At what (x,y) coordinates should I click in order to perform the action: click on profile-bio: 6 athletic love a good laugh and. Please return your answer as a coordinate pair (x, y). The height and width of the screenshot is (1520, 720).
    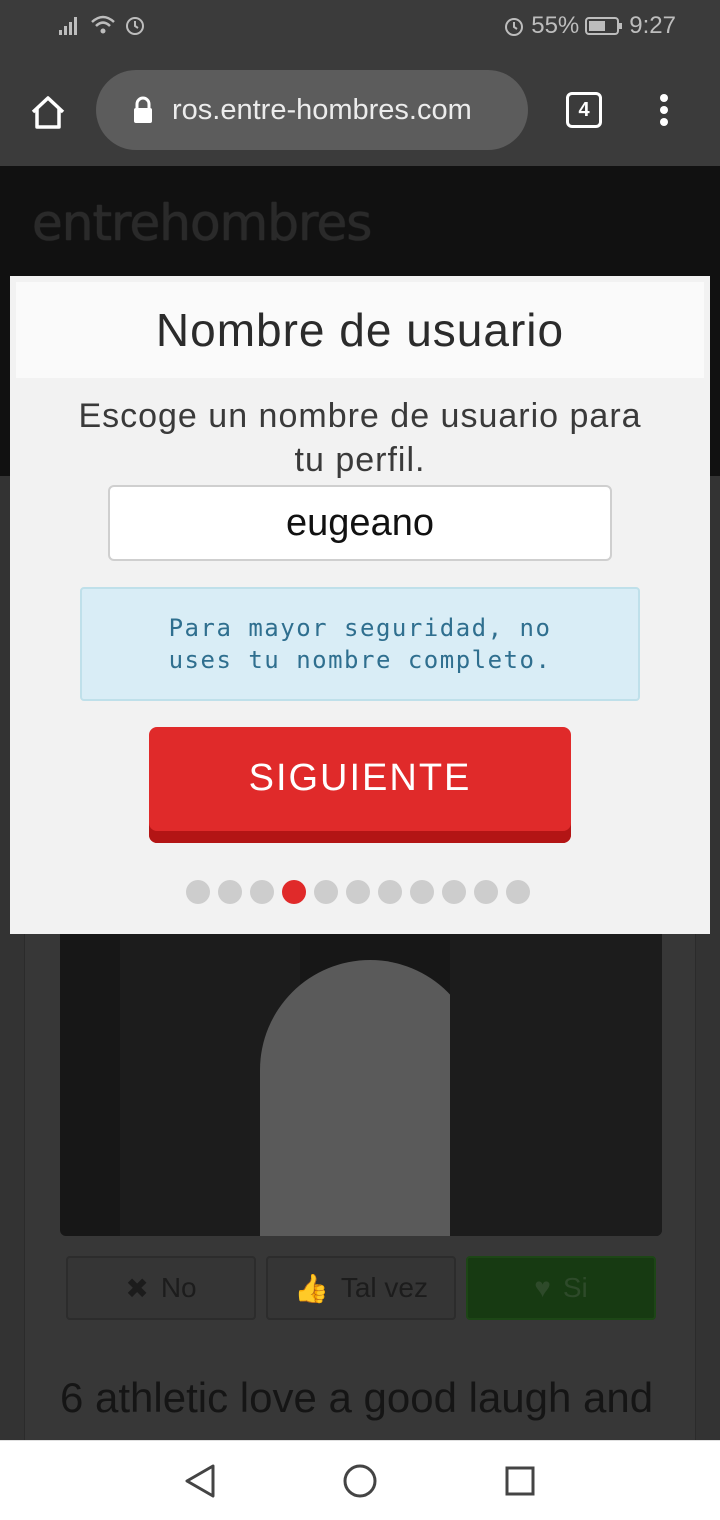
    Looking at the image, I should click on (357, 1397).